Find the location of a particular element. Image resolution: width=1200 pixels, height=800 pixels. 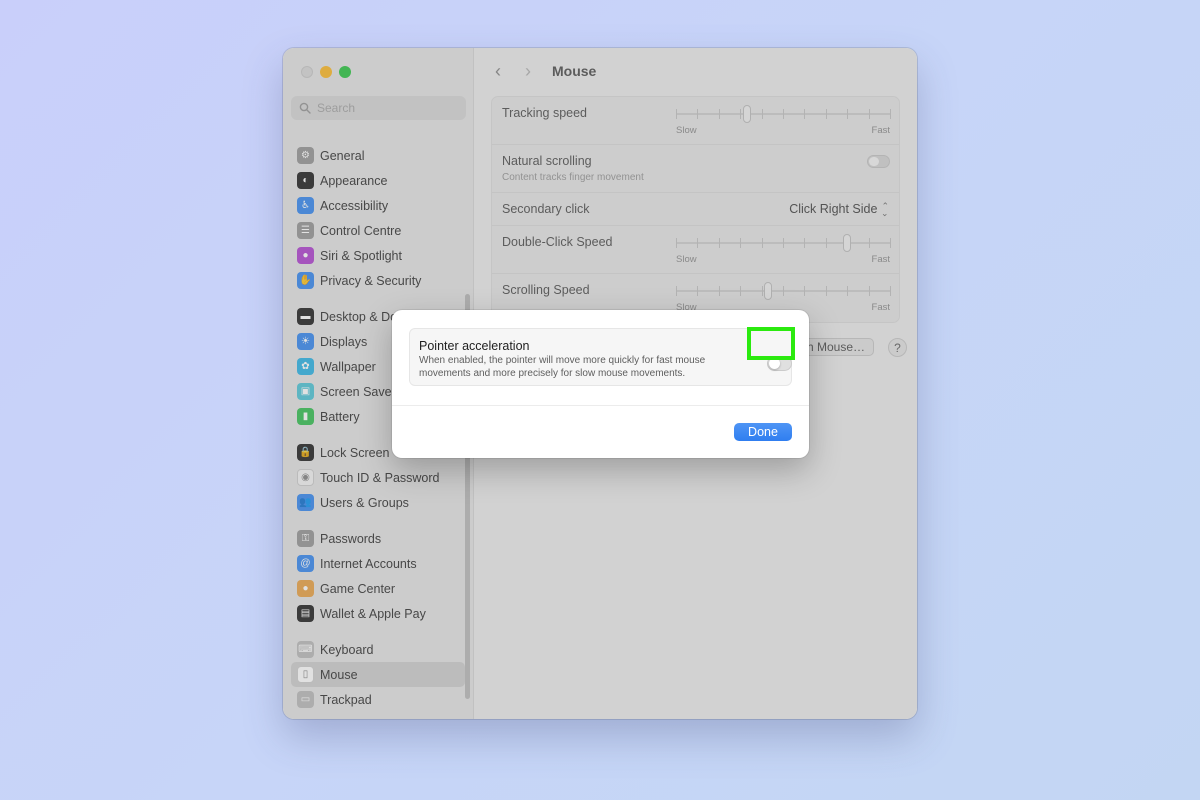

search-input is located at coordinates (387, 108).